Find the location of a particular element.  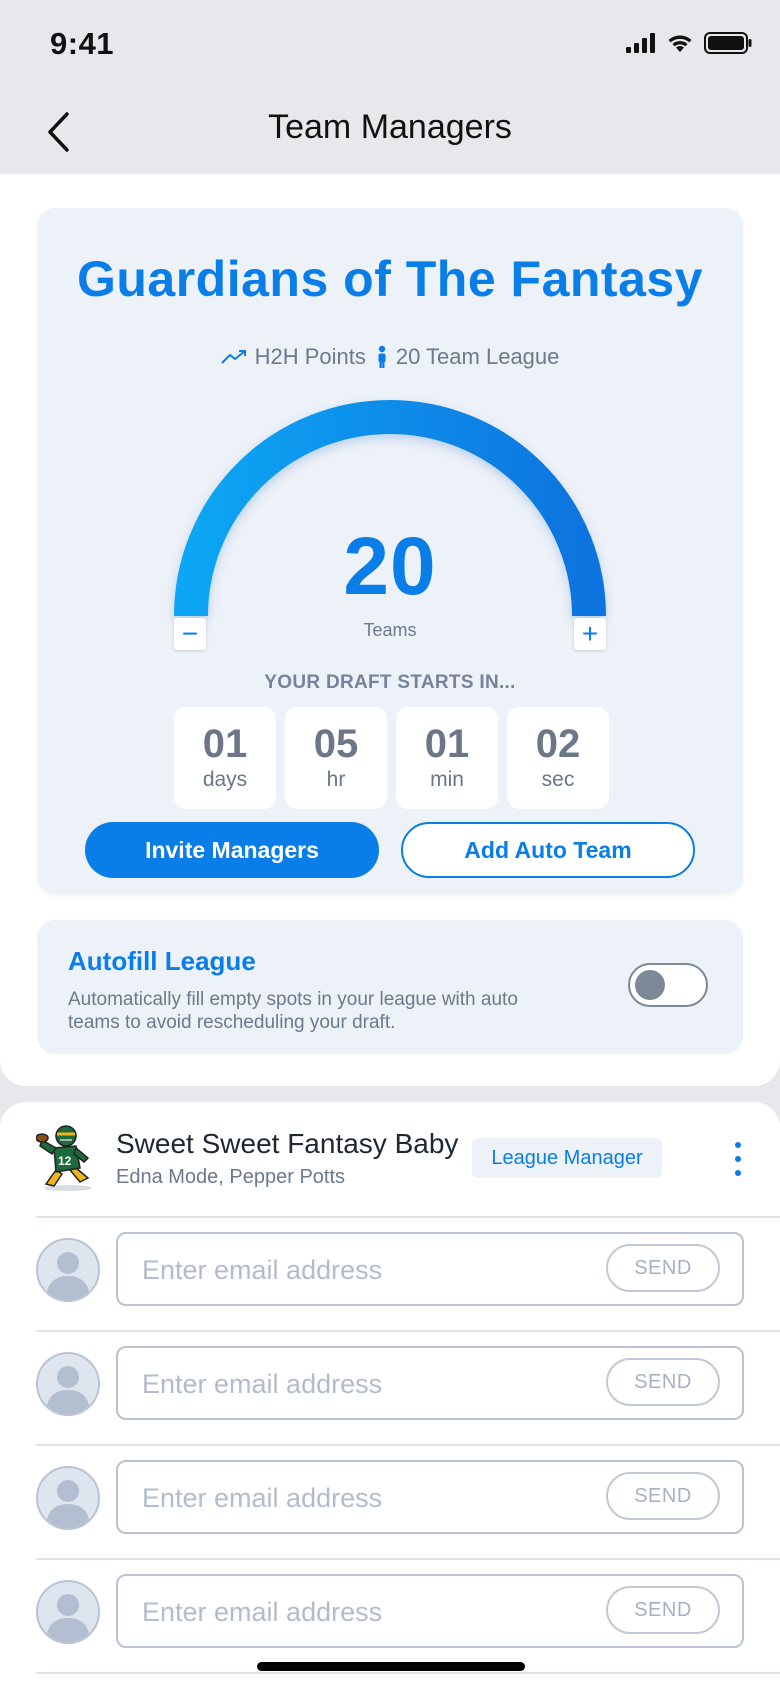

league-size-label: 20 Team League is located at coordinates (477, 356).